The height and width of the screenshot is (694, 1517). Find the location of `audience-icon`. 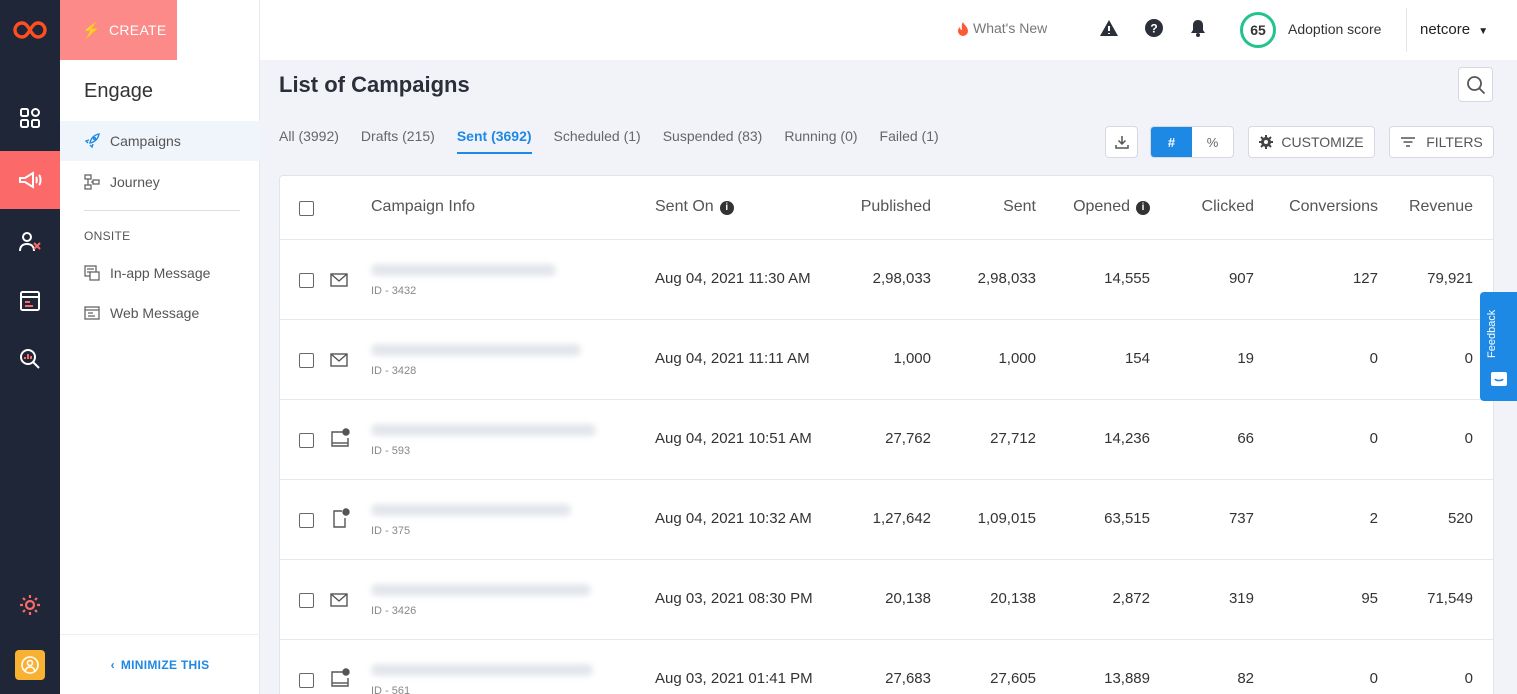

audience-icon is located at coordinates (30, 242).